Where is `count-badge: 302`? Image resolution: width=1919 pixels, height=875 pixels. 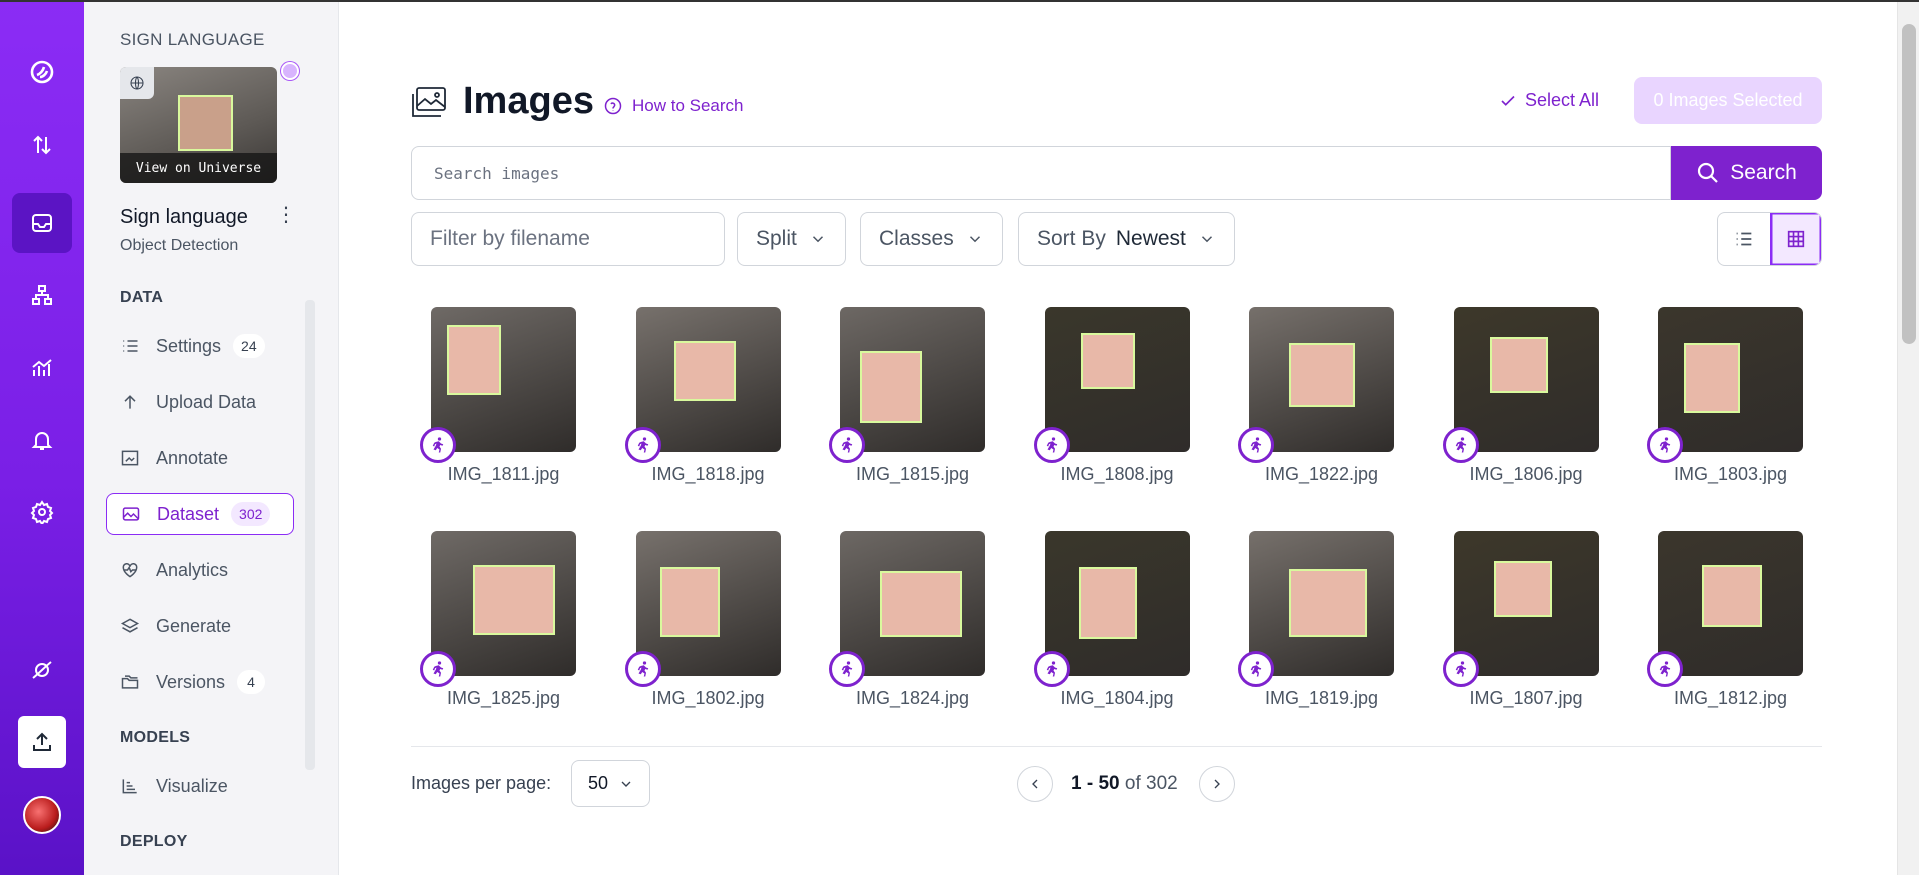
count-badge: 302 is located at coordinates (251, 514).